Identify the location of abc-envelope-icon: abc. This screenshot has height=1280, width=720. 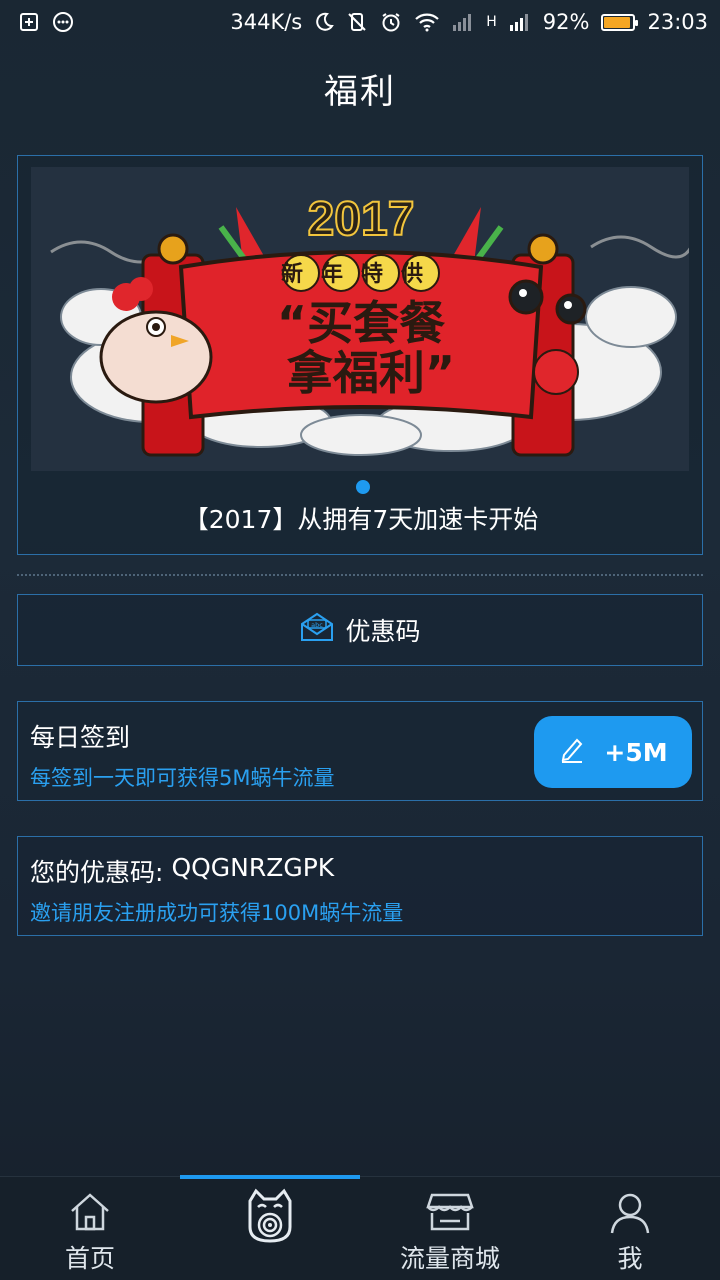
(317, 630).